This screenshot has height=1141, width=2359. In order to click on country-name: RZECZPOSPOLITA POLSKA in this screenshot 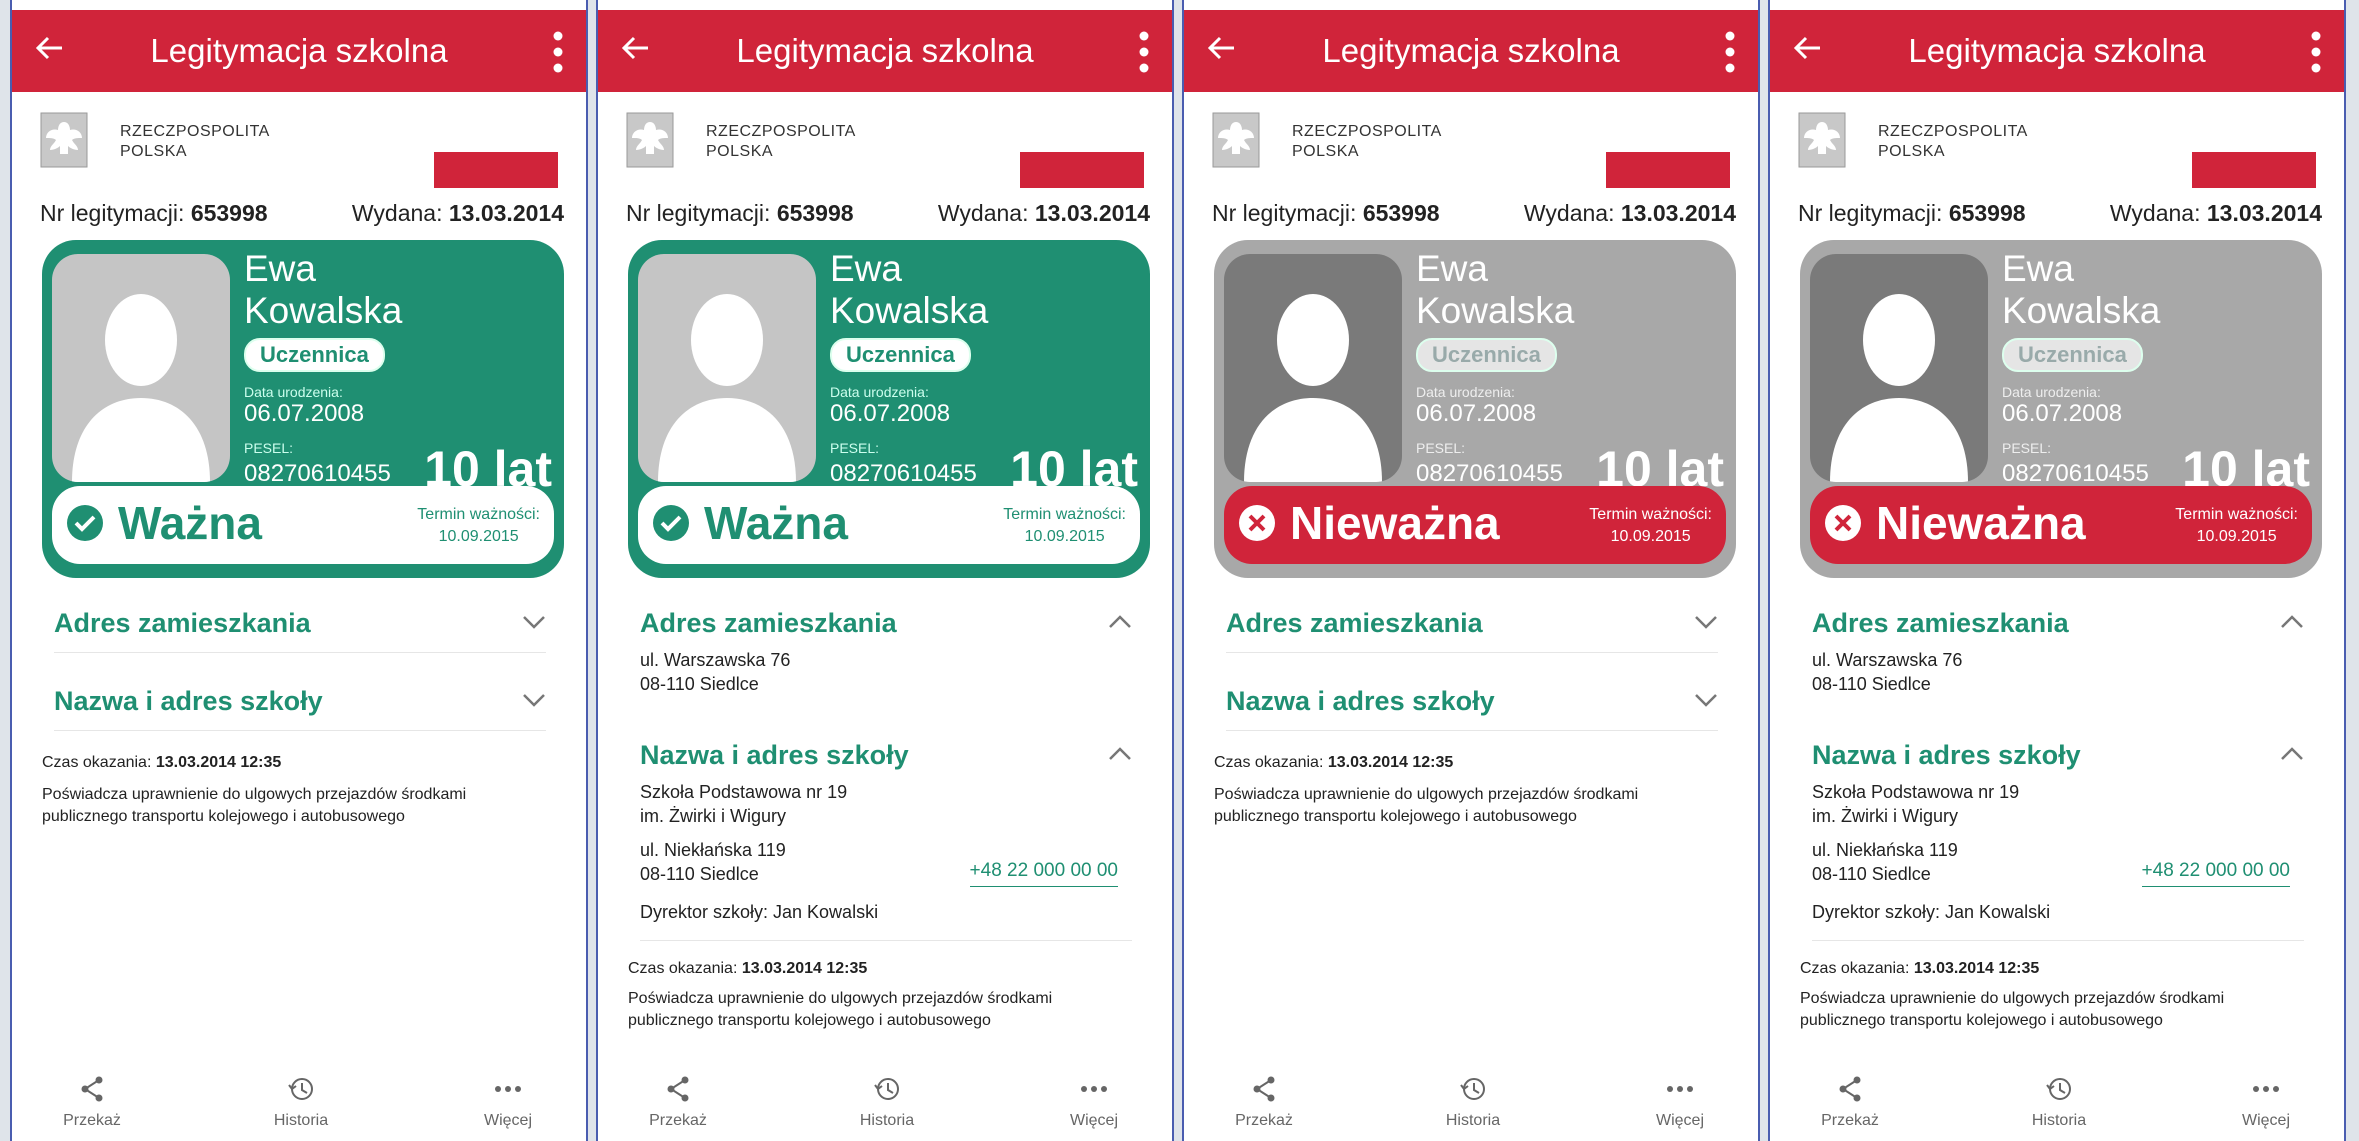, I will do `click(1367, 141)`.